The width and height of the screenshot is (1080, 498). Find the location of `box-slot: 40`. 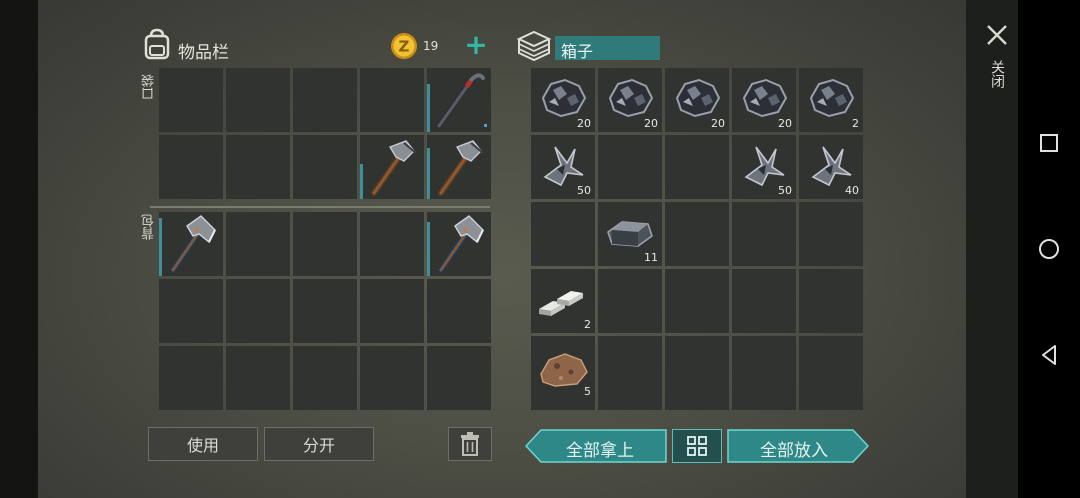

box-slot: 40 is located at coordinates (831, 167).